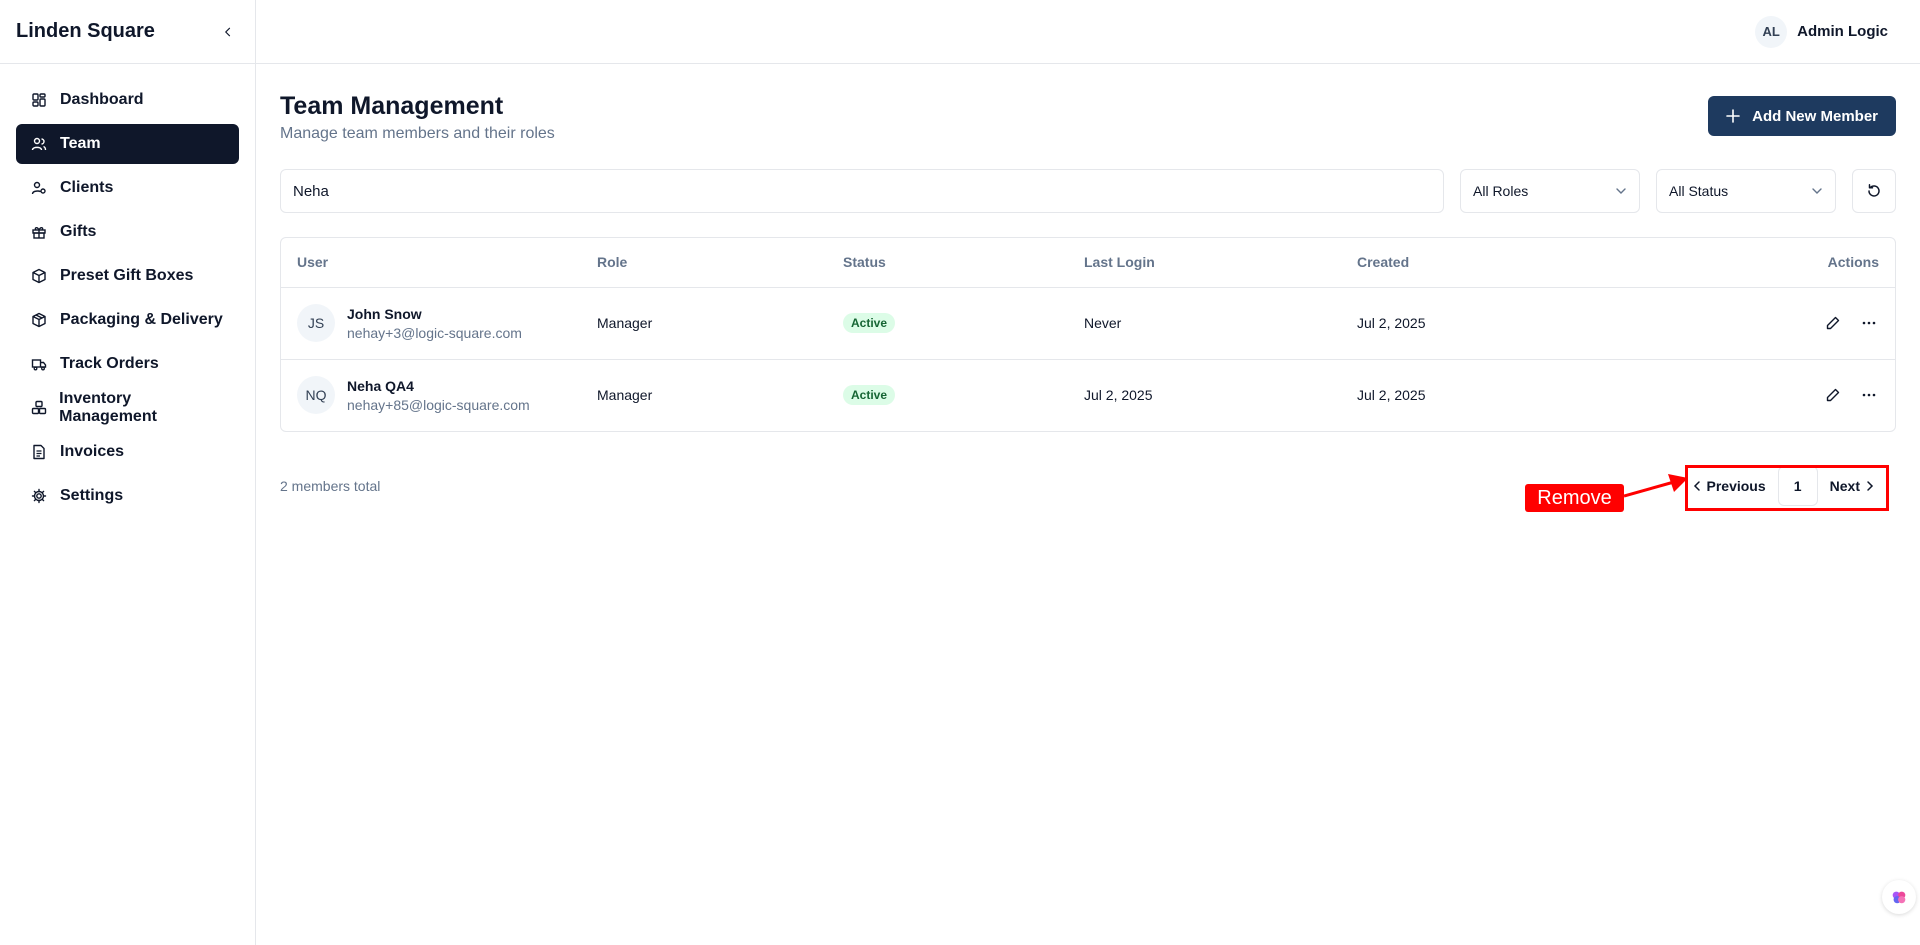  Describe the element at coordinates (431, 263) in the screenshot. I see `column-header-user: User` at that location.